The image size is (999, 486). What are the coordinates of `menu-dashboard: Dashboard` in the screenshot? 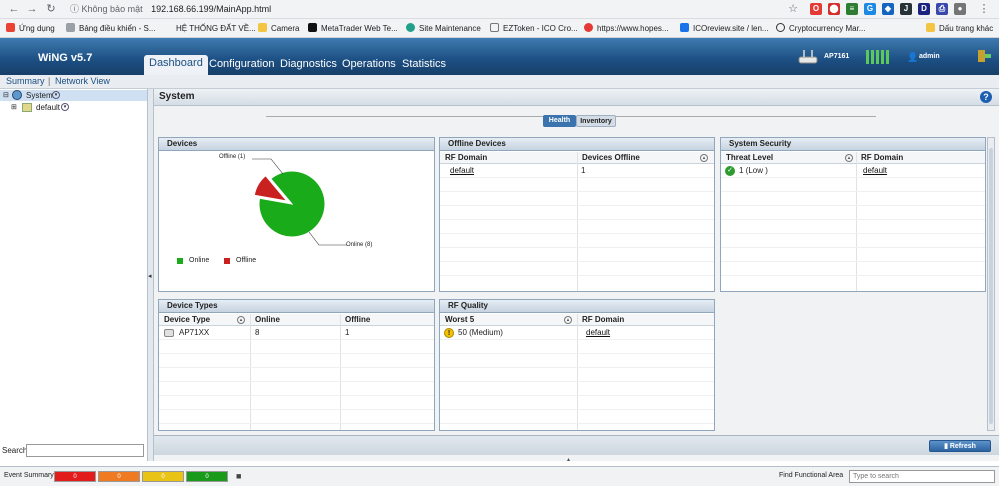 It's located at (176, 65).